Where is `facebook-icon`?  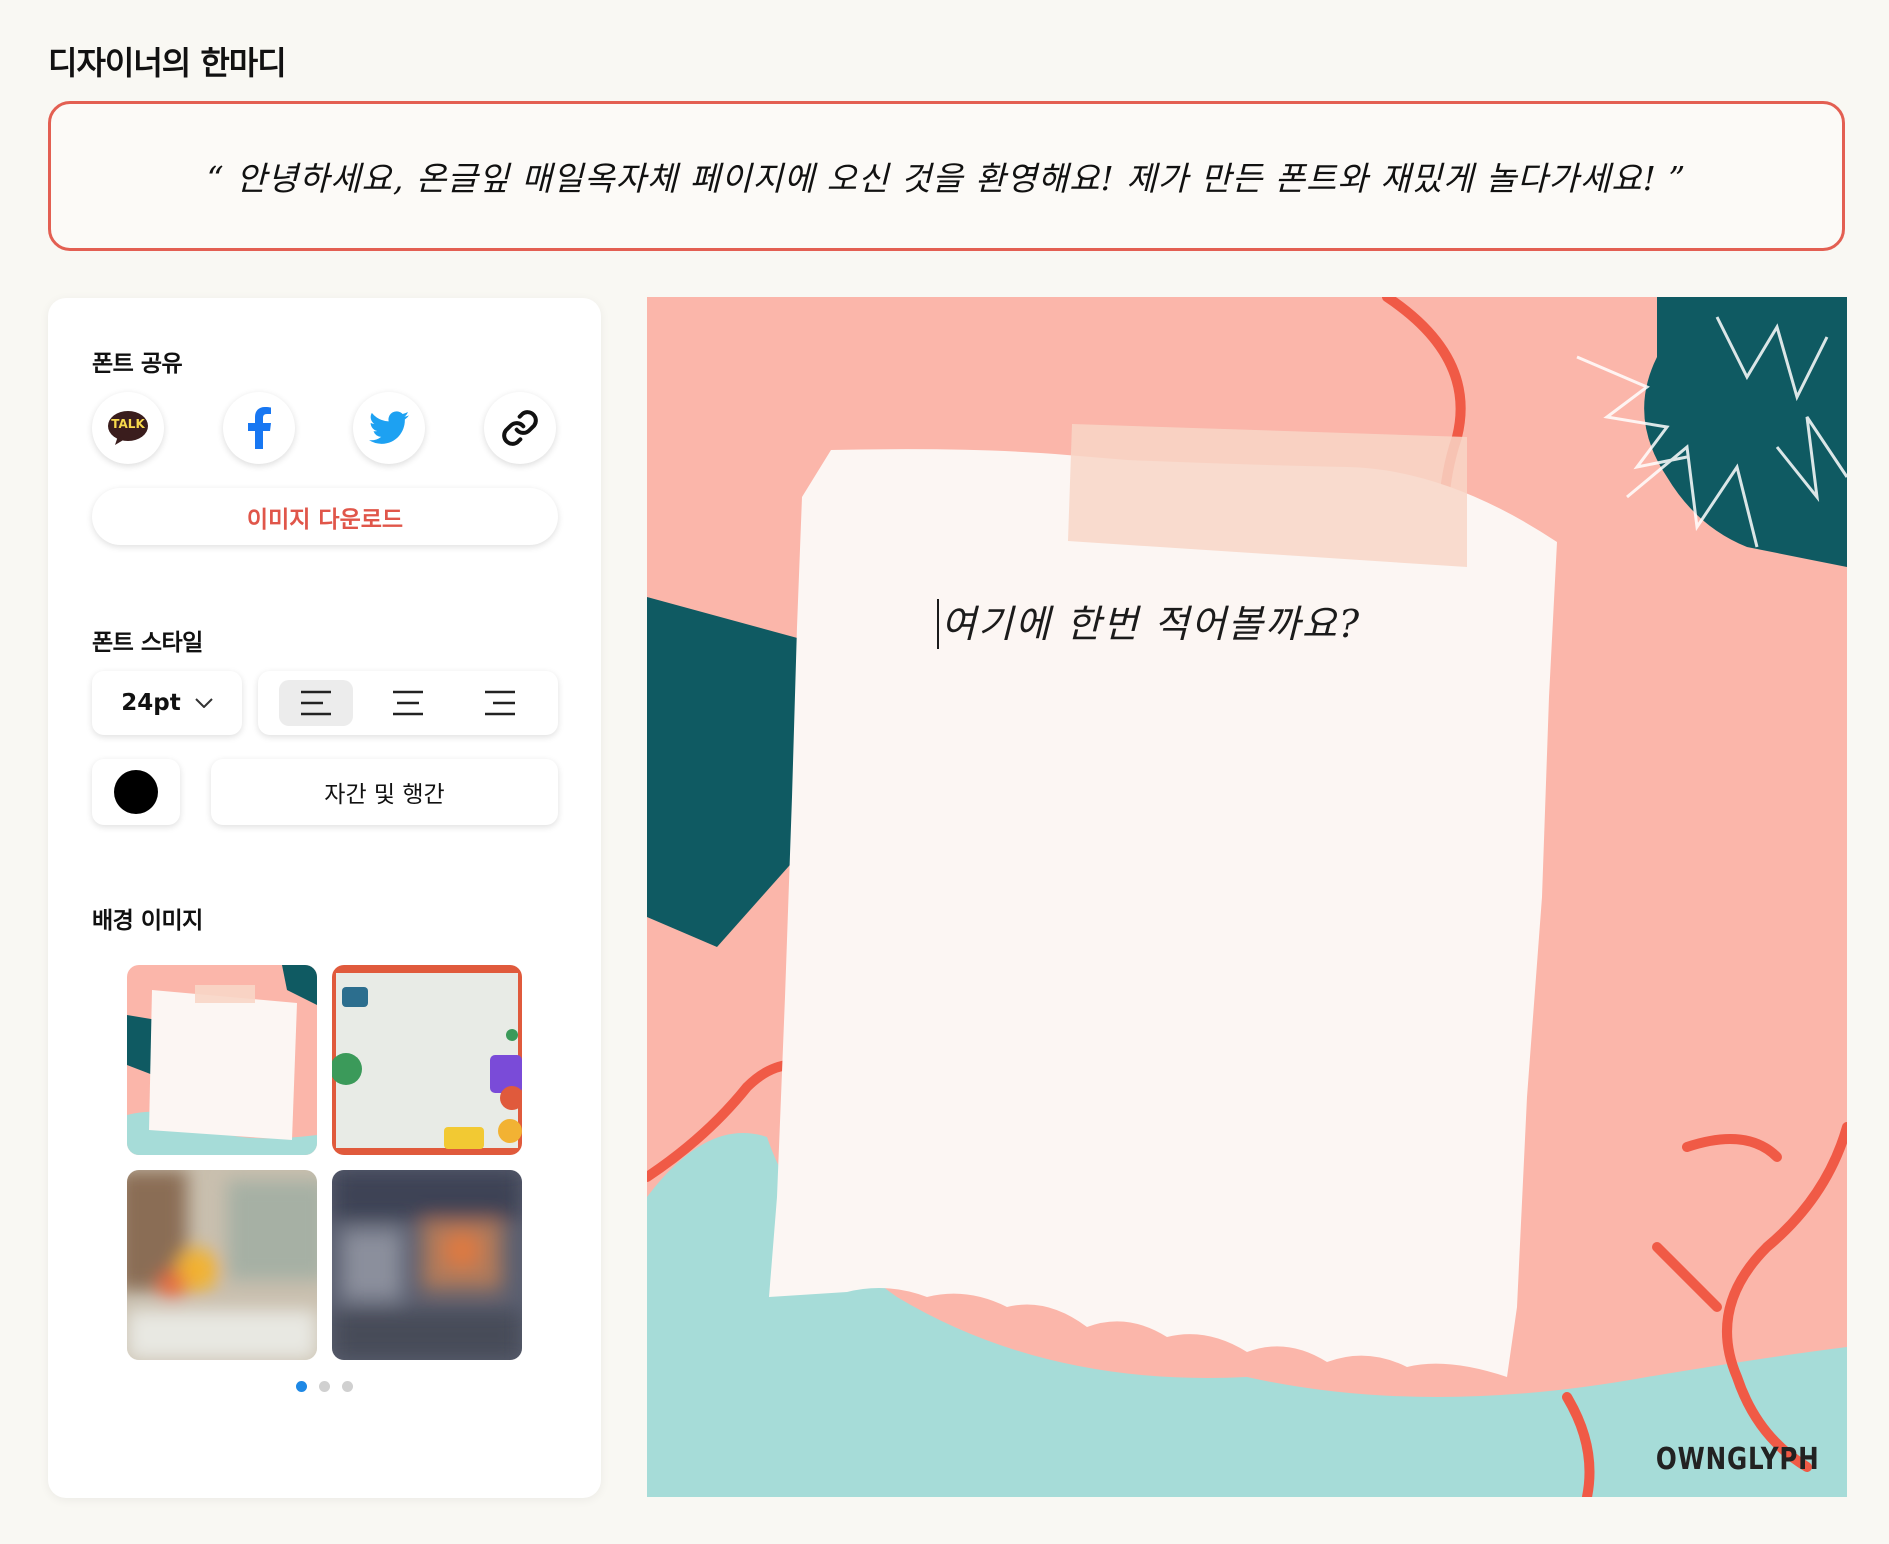
facebook-icon is located at coordinates (259, 428).